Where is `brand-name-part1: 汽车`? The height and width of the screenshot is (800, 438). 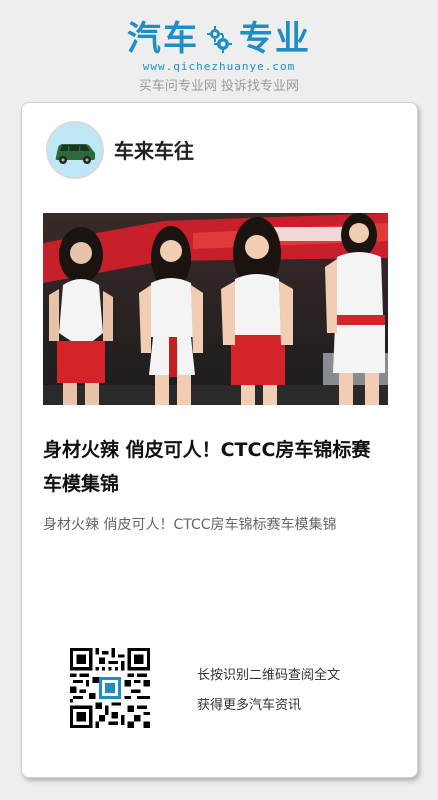 brand-name-part1: 汽车 is located at coordinates (163, 39).